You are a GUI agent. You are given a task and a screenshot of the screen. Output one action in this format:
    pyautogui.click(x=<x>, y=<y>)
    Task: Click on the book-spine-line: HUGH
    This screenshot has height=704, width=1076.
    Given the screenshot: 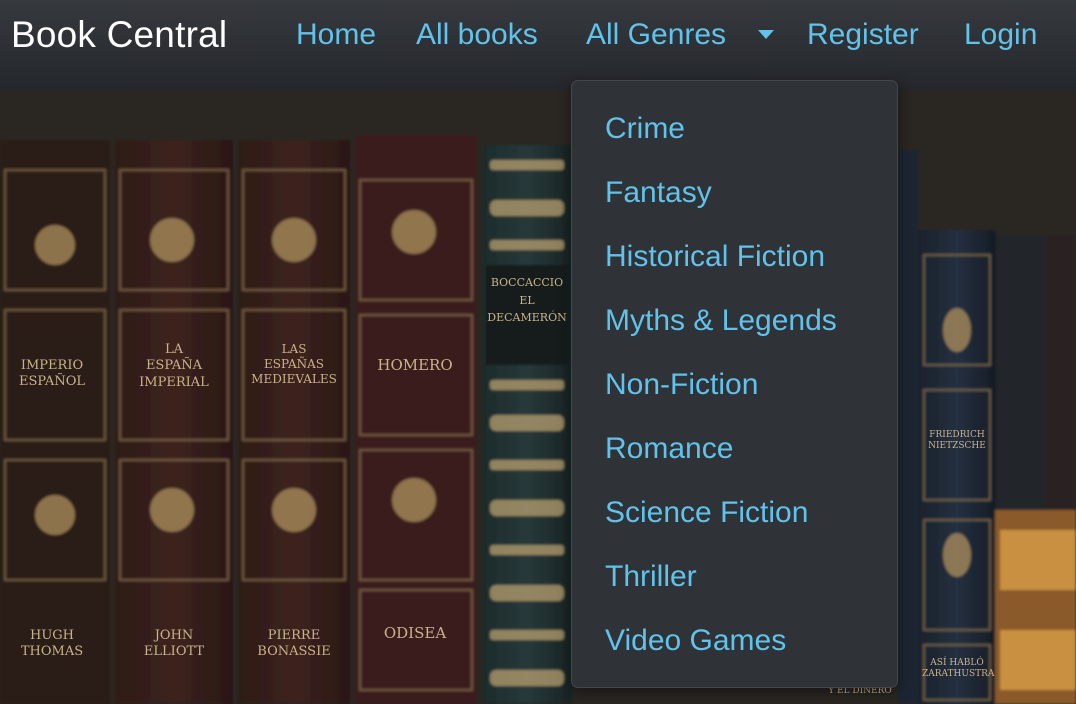 What is the action you would take?
    pyautogui.click(x=51, y=635)
    